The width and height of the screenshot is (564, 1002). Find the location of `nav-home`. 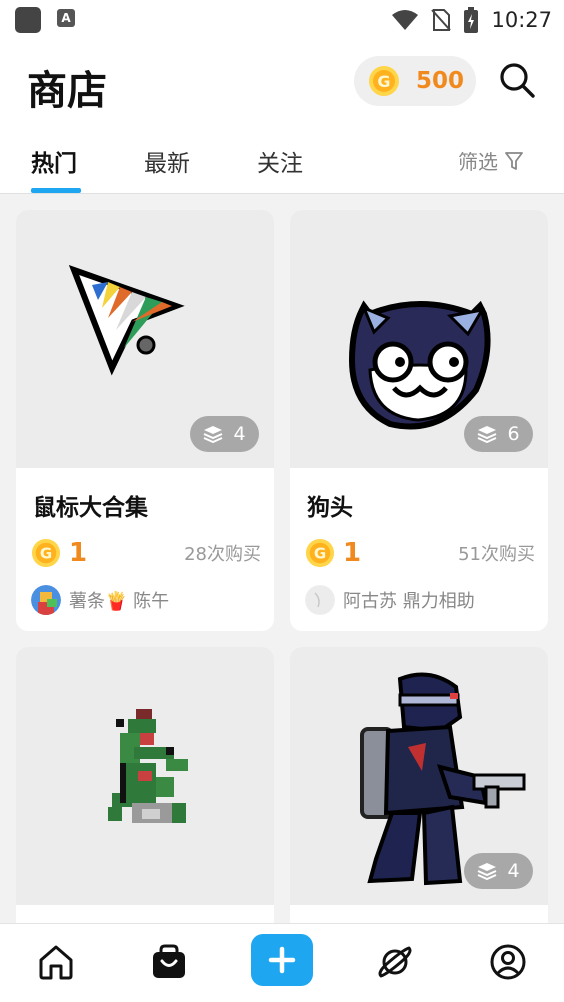

nav-home is located at coordinates (56, 962).